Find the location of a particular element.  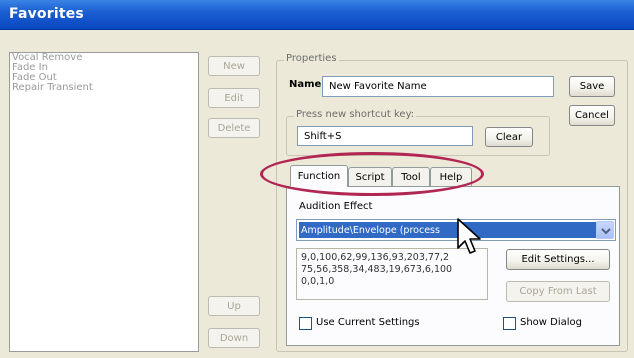

name-field-value: New Favorite Name is located at coordinates (378, 86).